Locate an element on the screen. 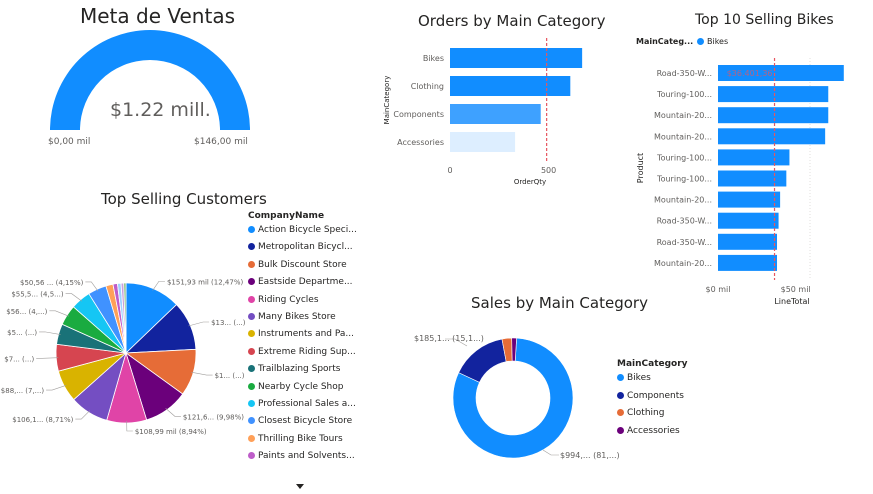 This screenshot has height=494, width=873. sales-legend-label: Bikes is located at coordinates (639, 378).